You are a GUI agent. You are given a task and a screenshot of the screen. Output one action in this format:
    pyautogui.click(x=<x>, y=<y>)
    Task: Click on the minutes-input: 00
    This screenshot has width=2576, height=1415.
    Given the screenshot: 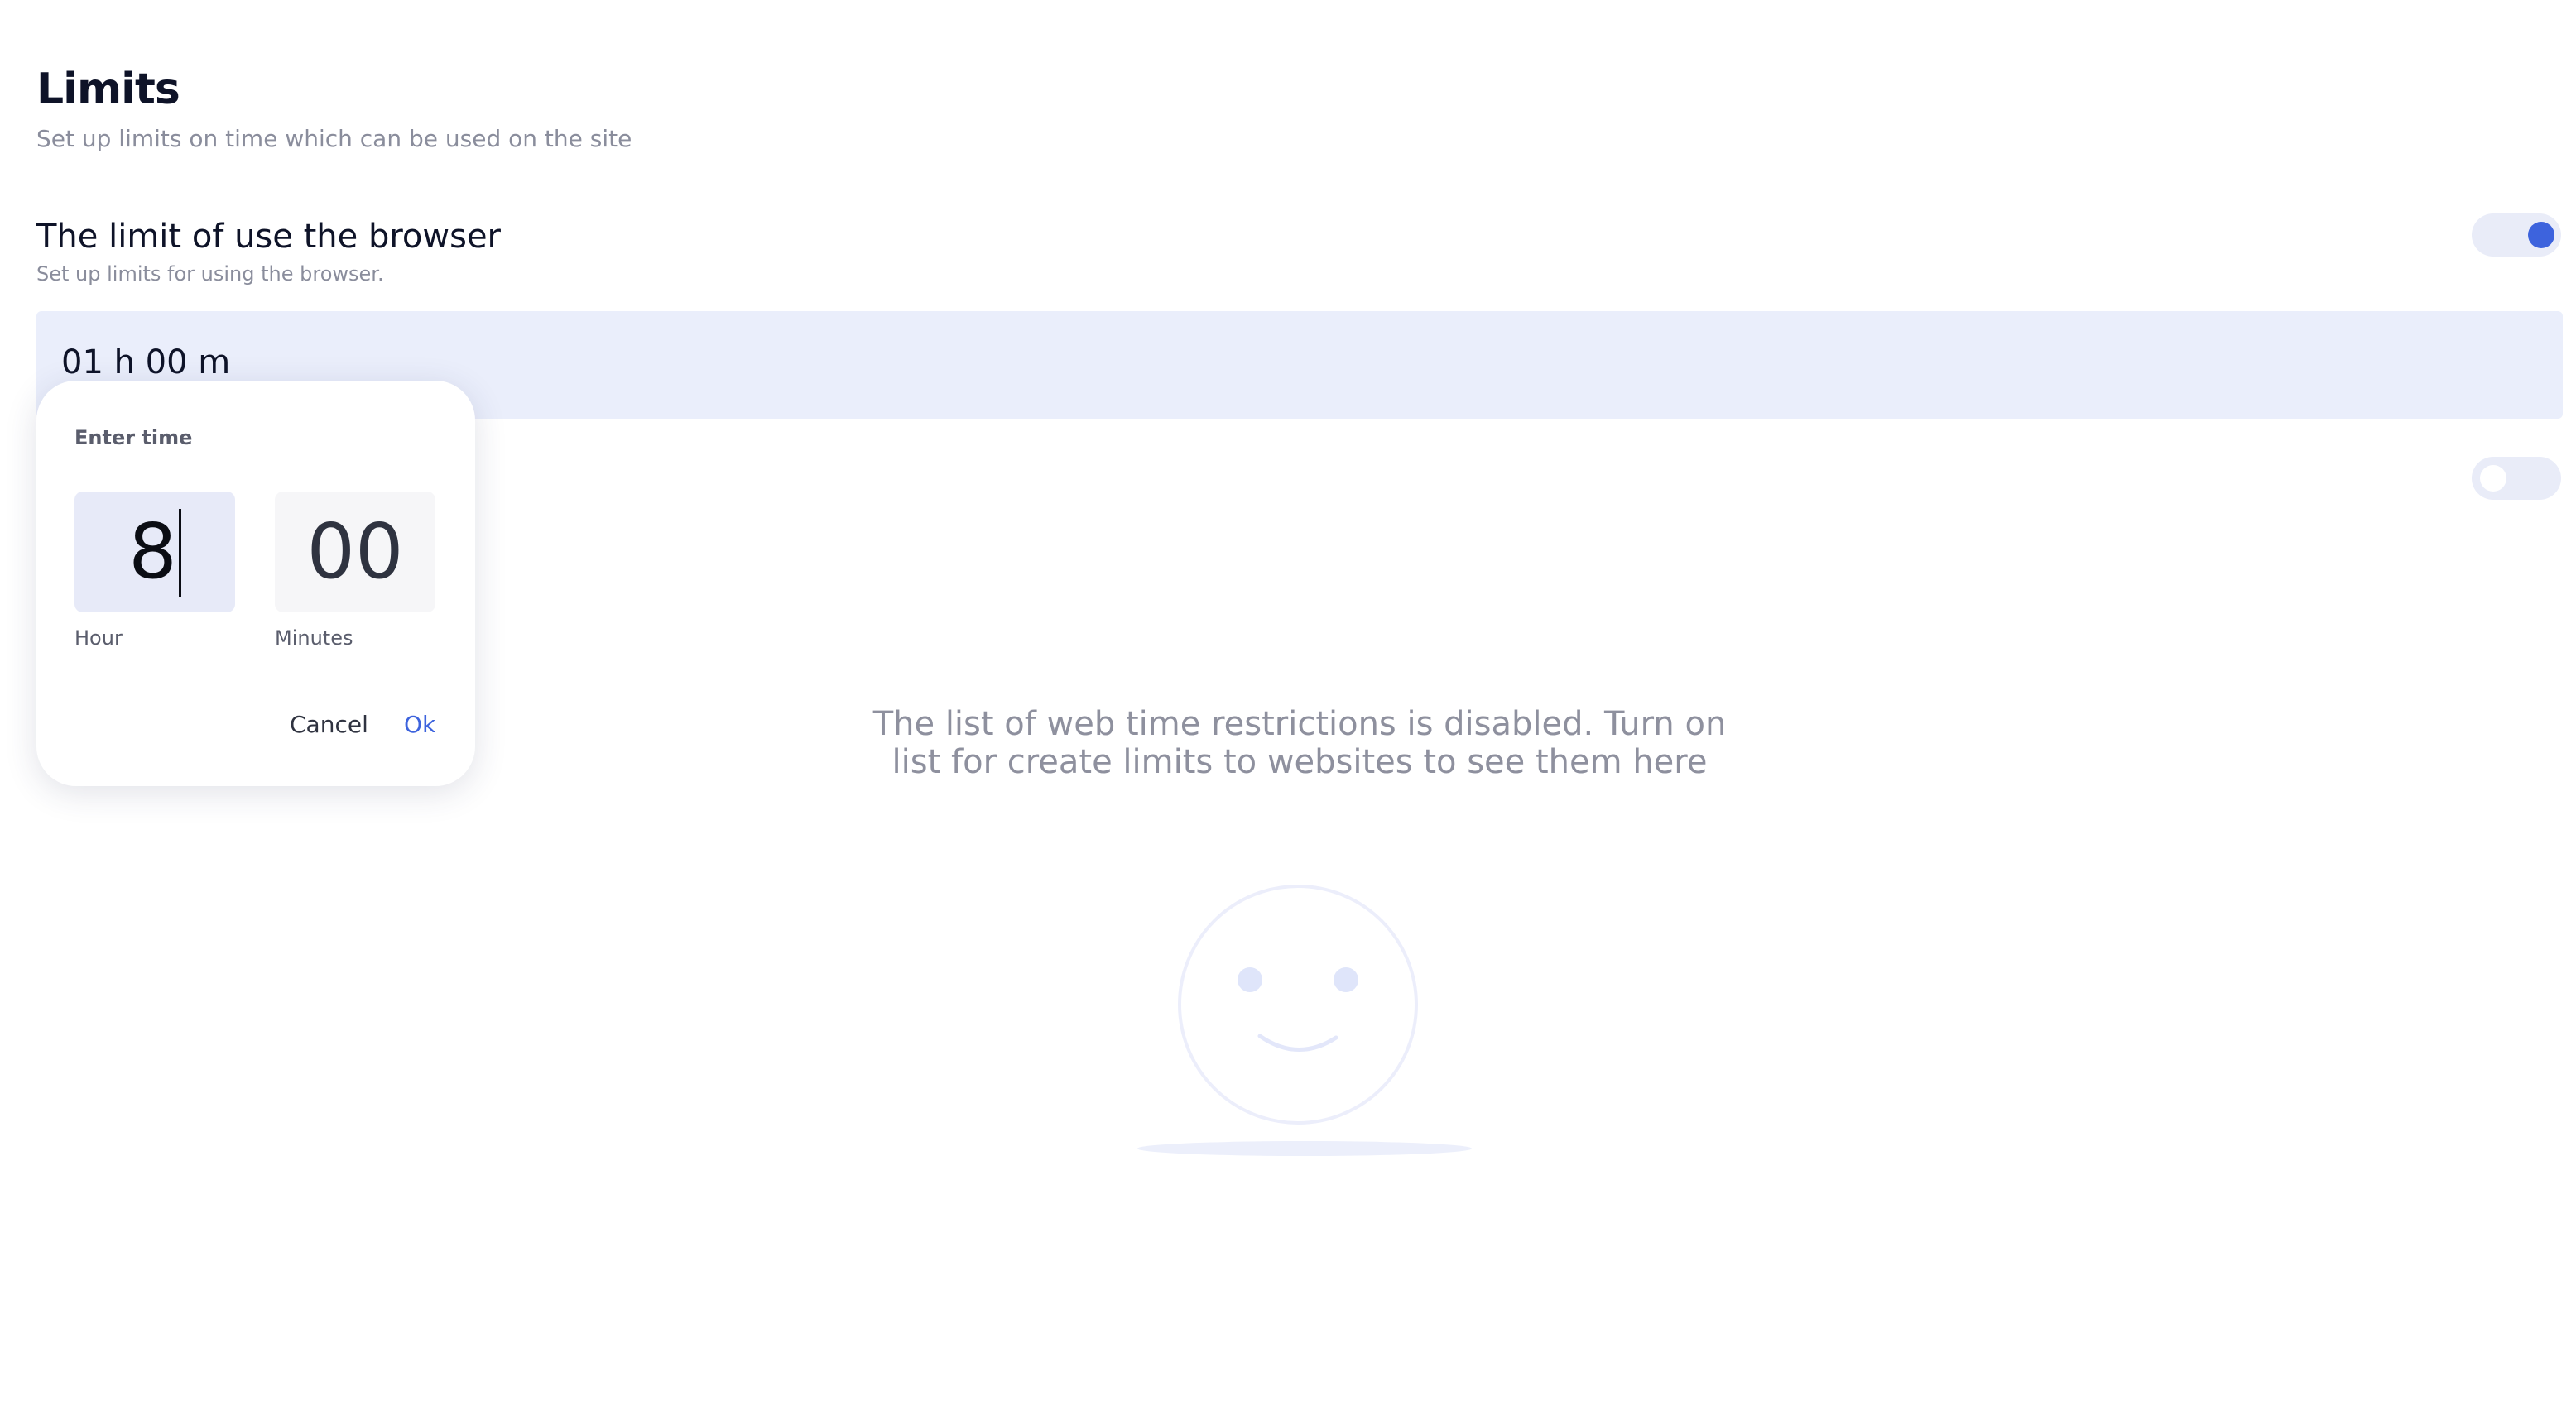 What is the action you would take?
    pyautogui.click(x=355, y=552)
    